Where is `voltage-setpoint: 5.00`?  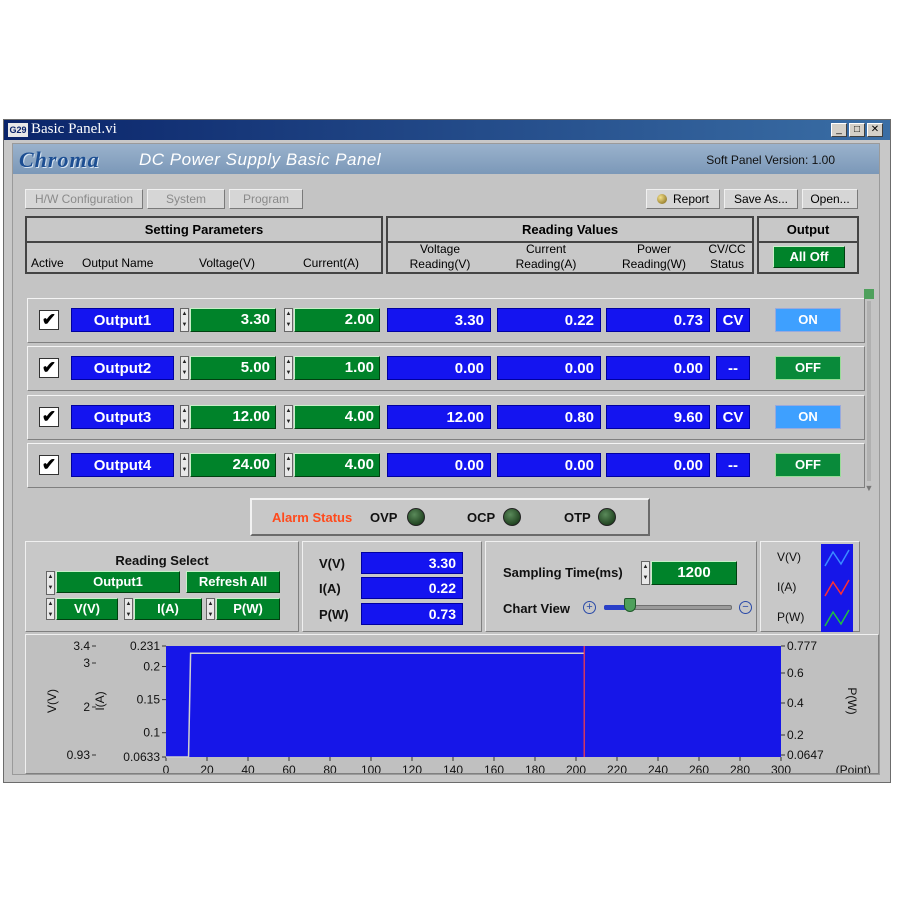
voltage-setpoint: 5.00 is located at coordinates (233, 368).